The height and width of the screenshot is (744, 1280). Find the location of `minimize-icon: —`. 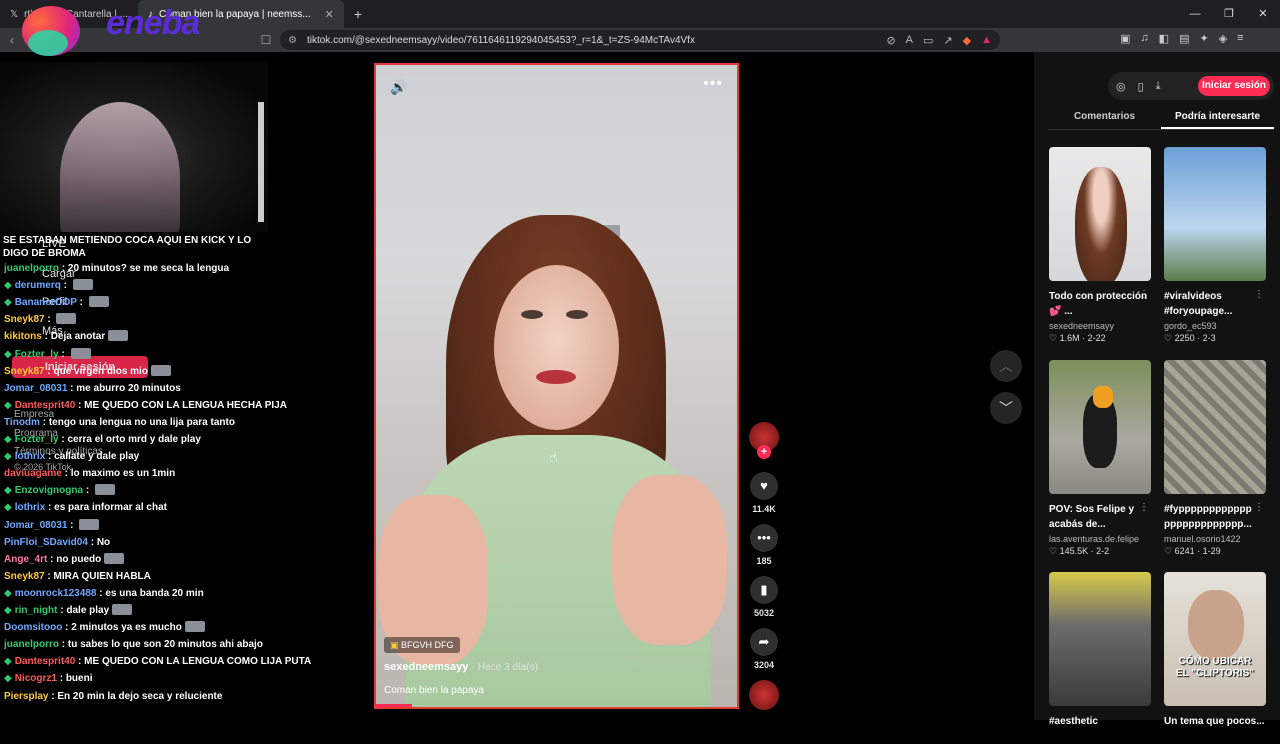

minimize-icon: — is located at coordinates (1195, 14).